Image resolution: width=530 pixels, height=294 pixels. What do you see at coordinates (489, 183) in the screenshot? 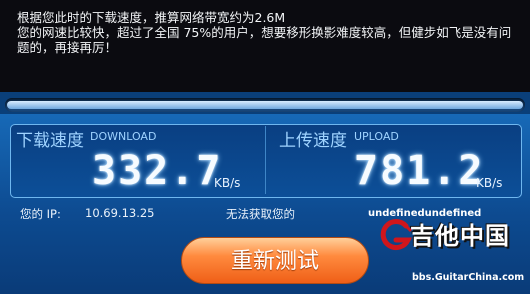
I see `upload-unit: KB/s` at bounding box center [489, 183].